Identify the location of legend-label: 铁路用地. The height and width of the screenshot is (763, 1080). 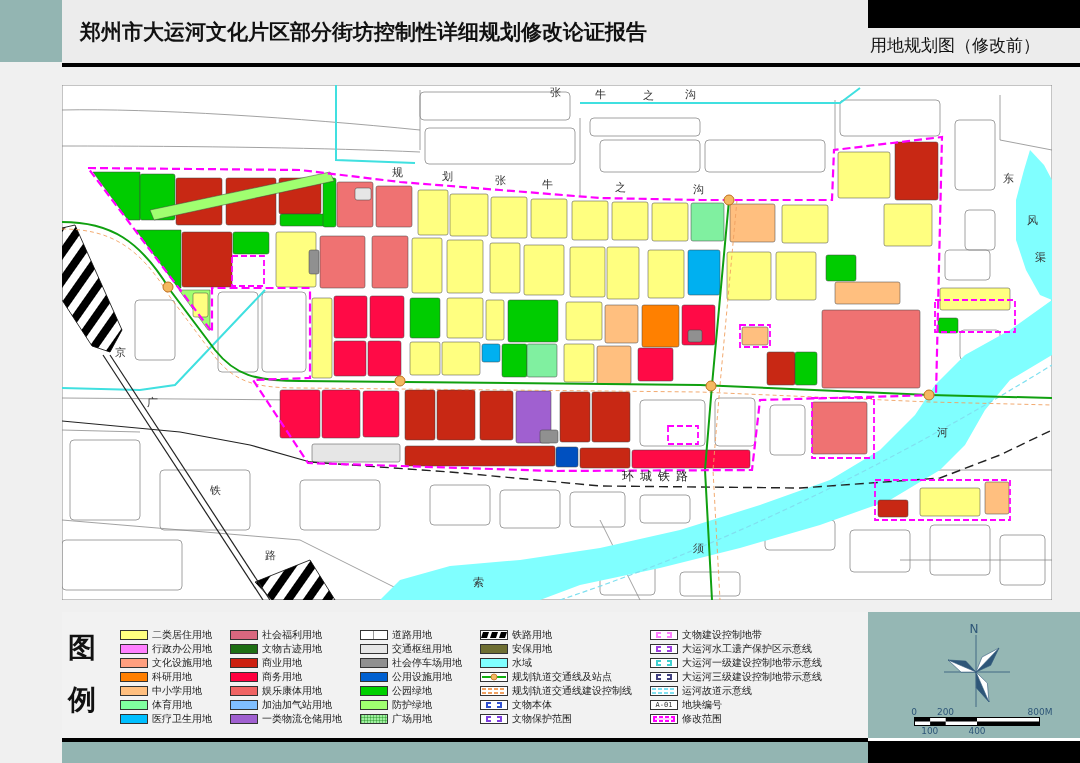
(532, 635).